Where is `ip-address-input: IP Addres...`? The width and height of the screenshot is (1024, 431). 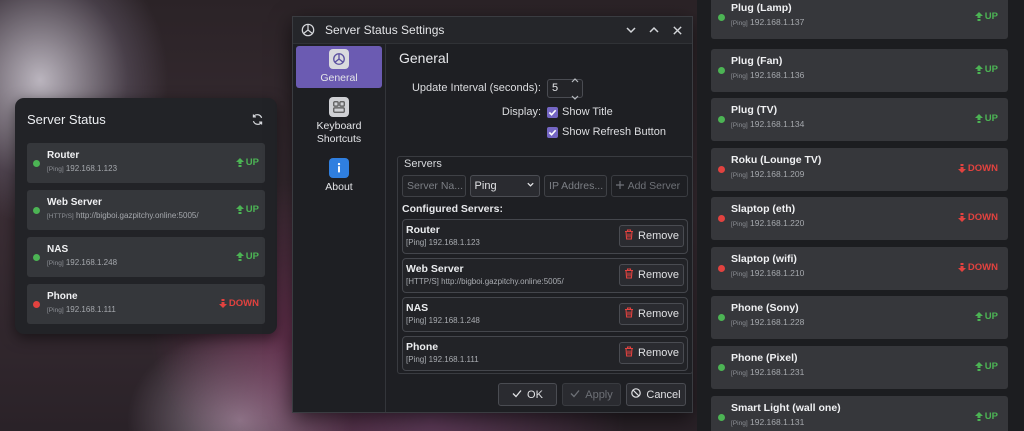
ip-address-input: IP Addres... is located at coordinates (575, 186).